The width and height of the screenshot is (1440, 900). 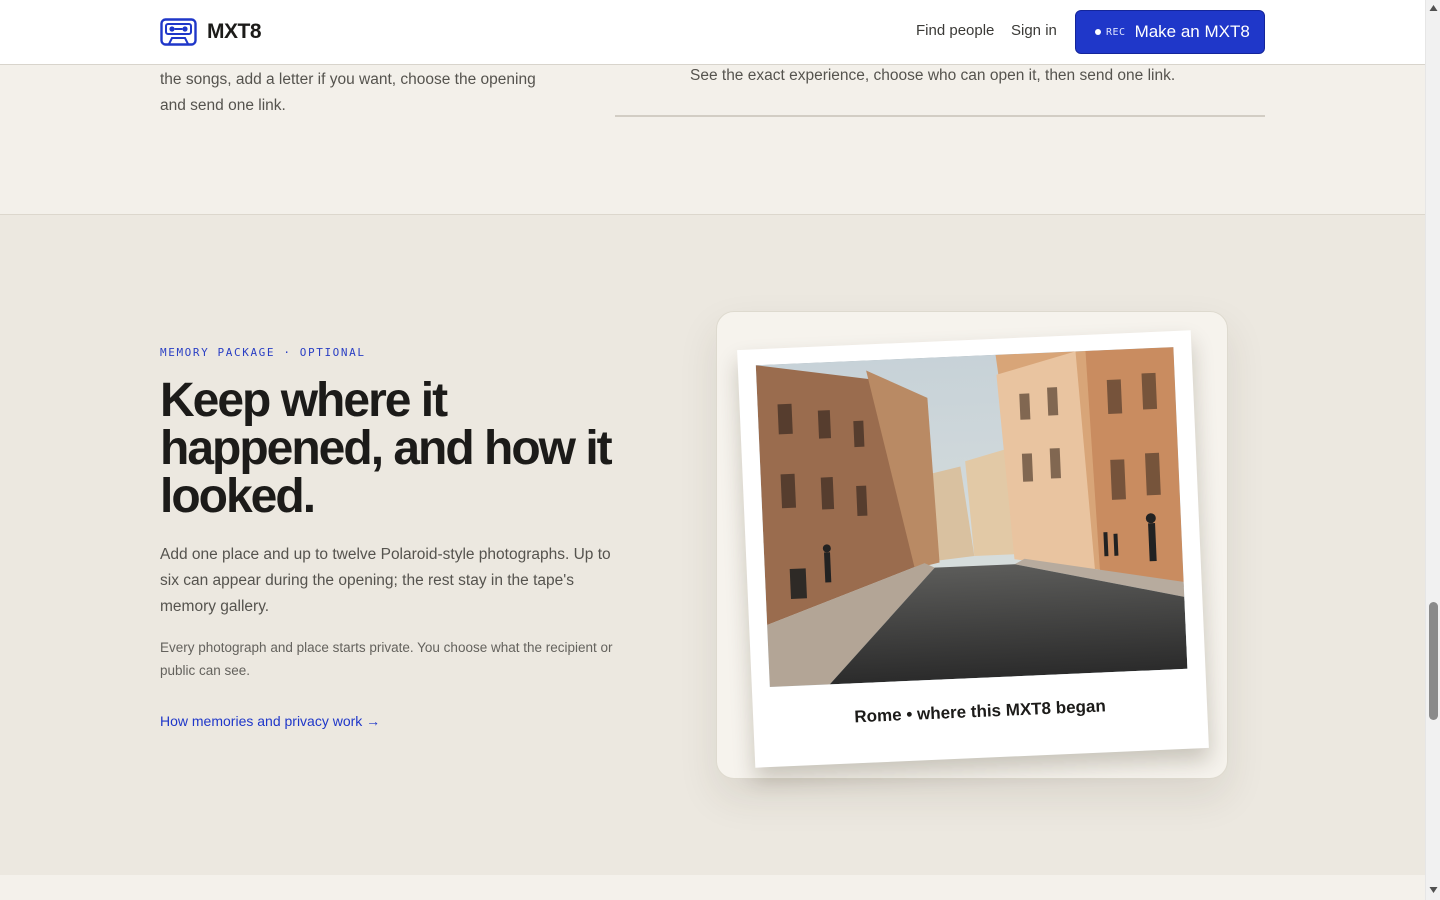 I want to click on make-mxt8-button: REC Make an MXT8, so click(x=1170, y=32).